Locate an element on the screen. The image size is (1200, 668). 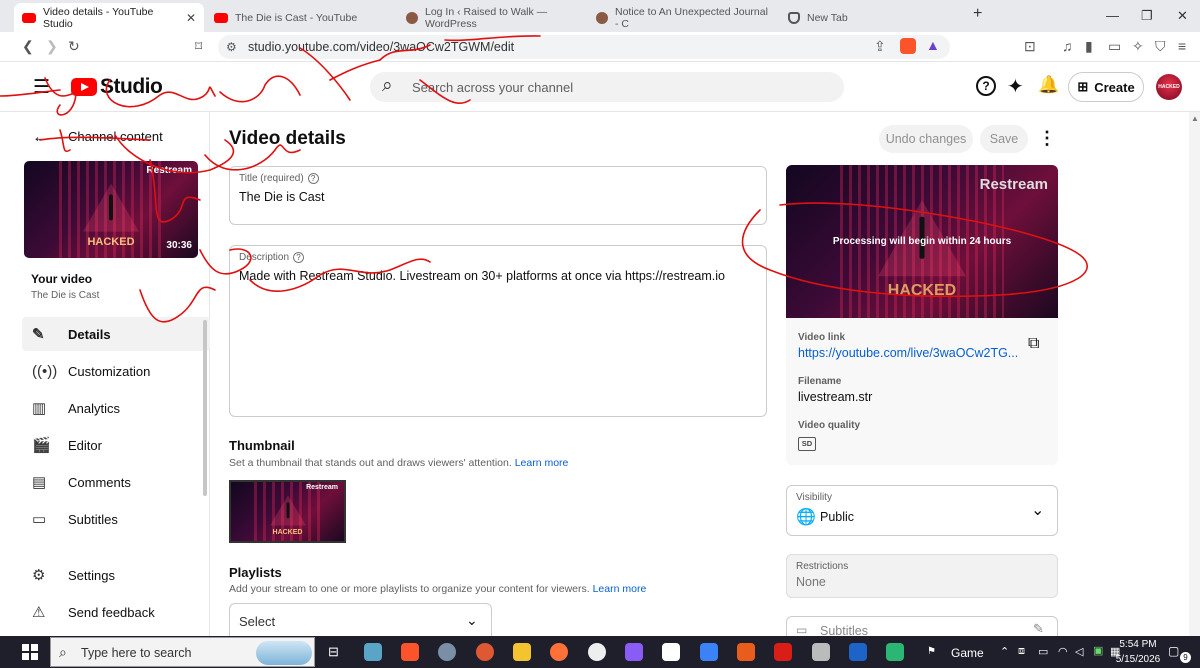
sidebar-toggle-icon: ▮ is located at coordinates (1089, 46).